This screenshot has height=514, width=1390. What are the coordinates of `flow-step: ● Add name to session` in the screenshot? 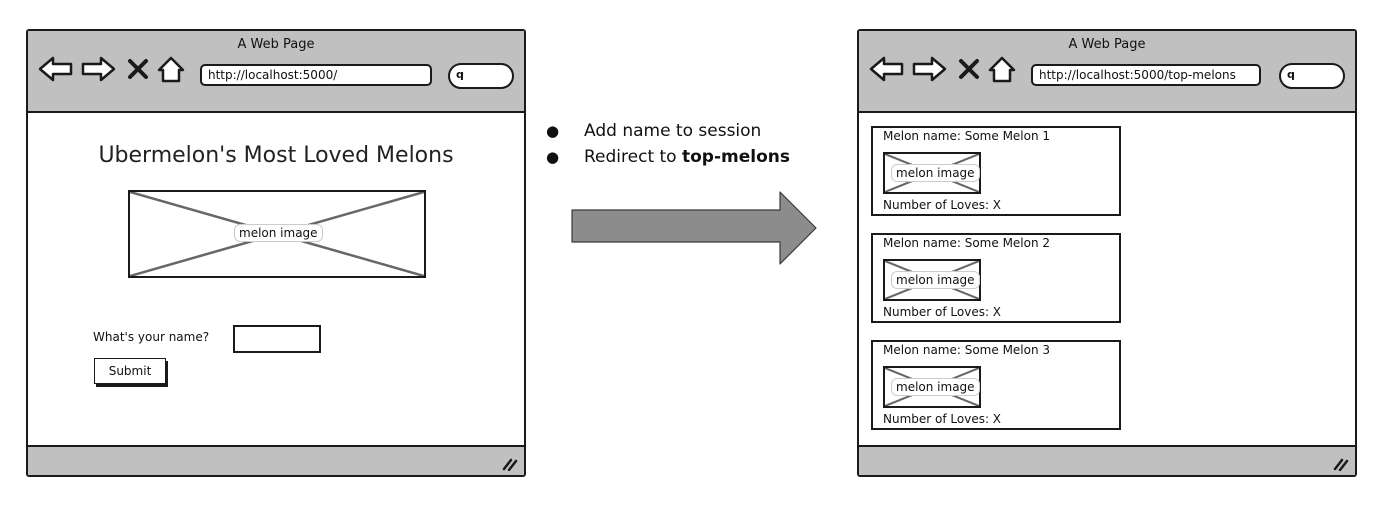 It's located at (666, 131).